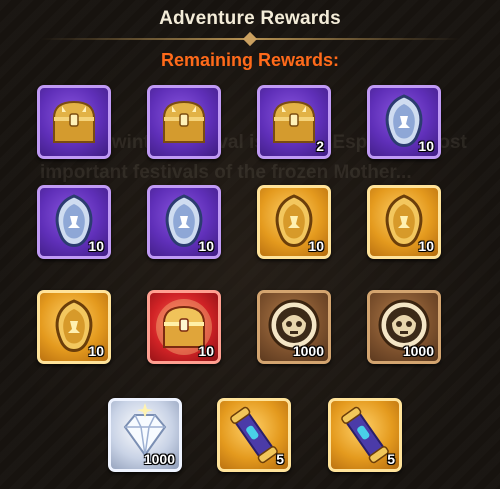 The height and width of the screenshot is (489, 500). What do you see at coordinates (184, 222) in the screenshot?
I see `reward-slot-6: 10` at bounding box center [184, 222].